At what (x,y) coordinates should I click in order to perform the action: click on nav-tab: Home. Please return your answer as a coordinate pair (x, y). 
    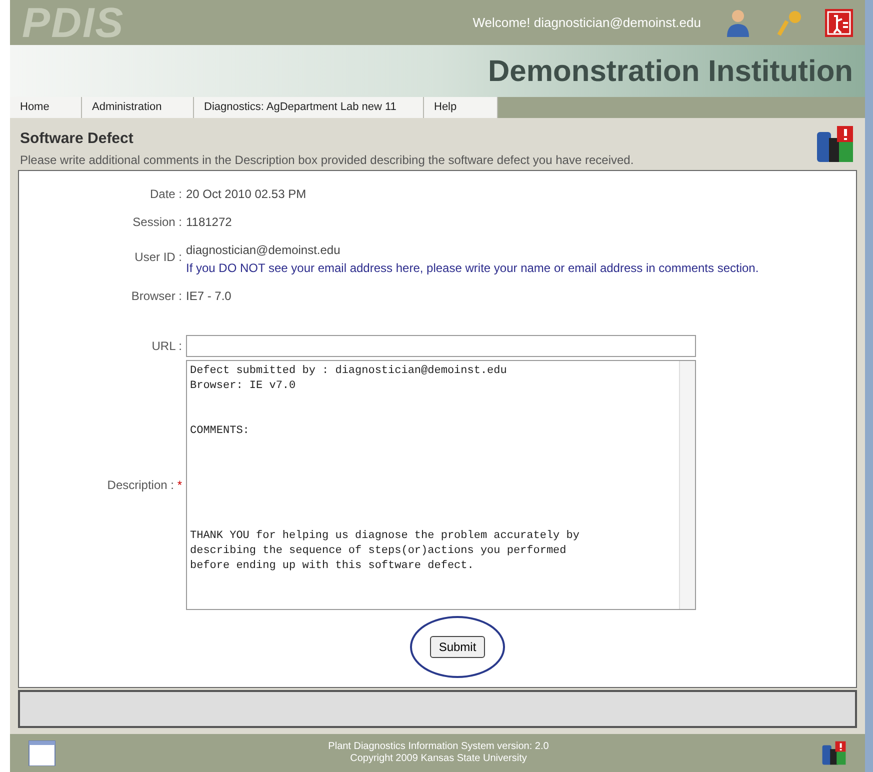
    Looking at the image, I should click on (46, 107).